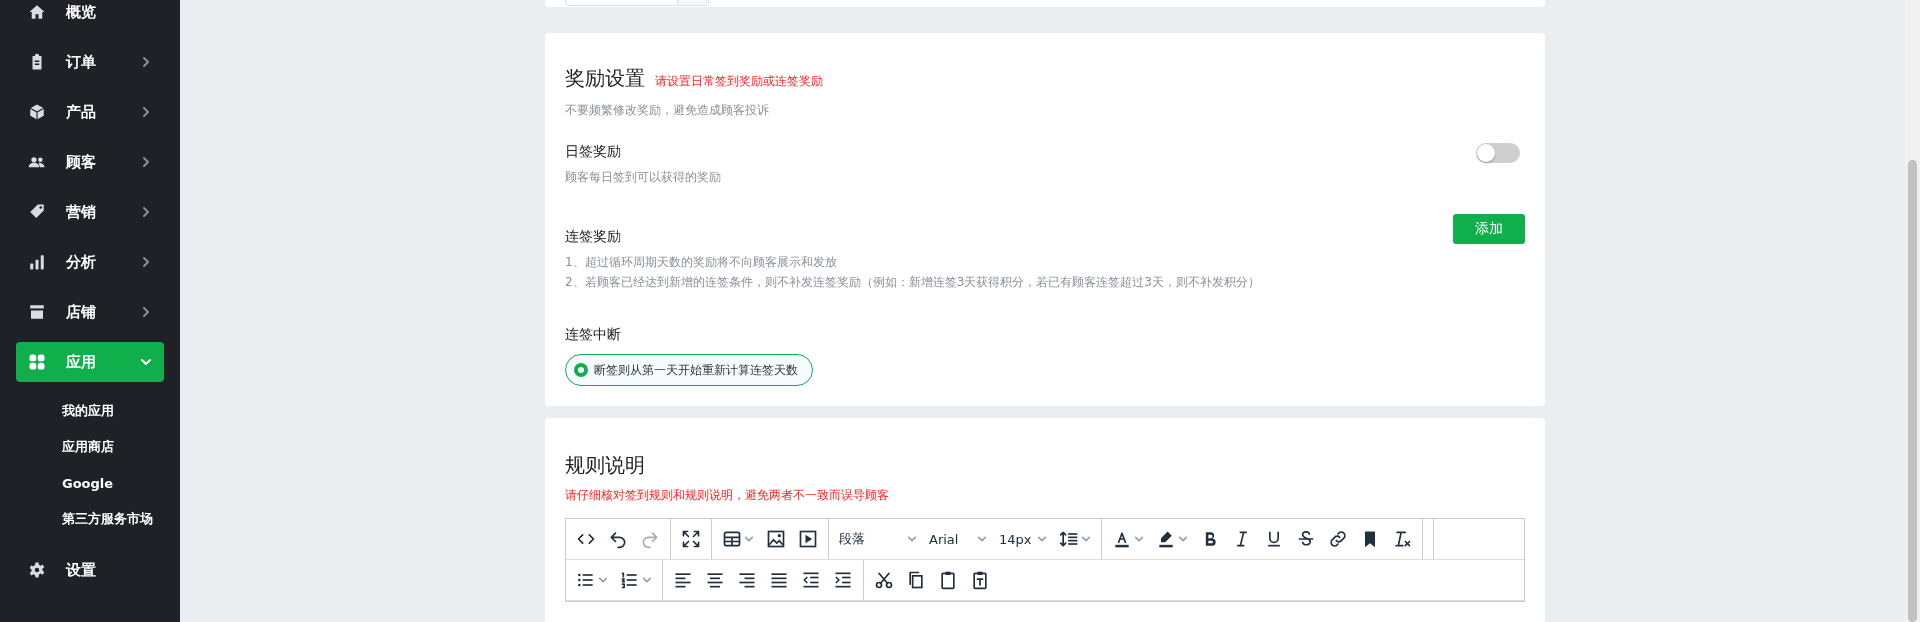 Image resolution: width=1920 pixels, height=622 pixels. Describe the element at coordinates (884, 580) in the screenshot. I see `scissors-icon` at that location.